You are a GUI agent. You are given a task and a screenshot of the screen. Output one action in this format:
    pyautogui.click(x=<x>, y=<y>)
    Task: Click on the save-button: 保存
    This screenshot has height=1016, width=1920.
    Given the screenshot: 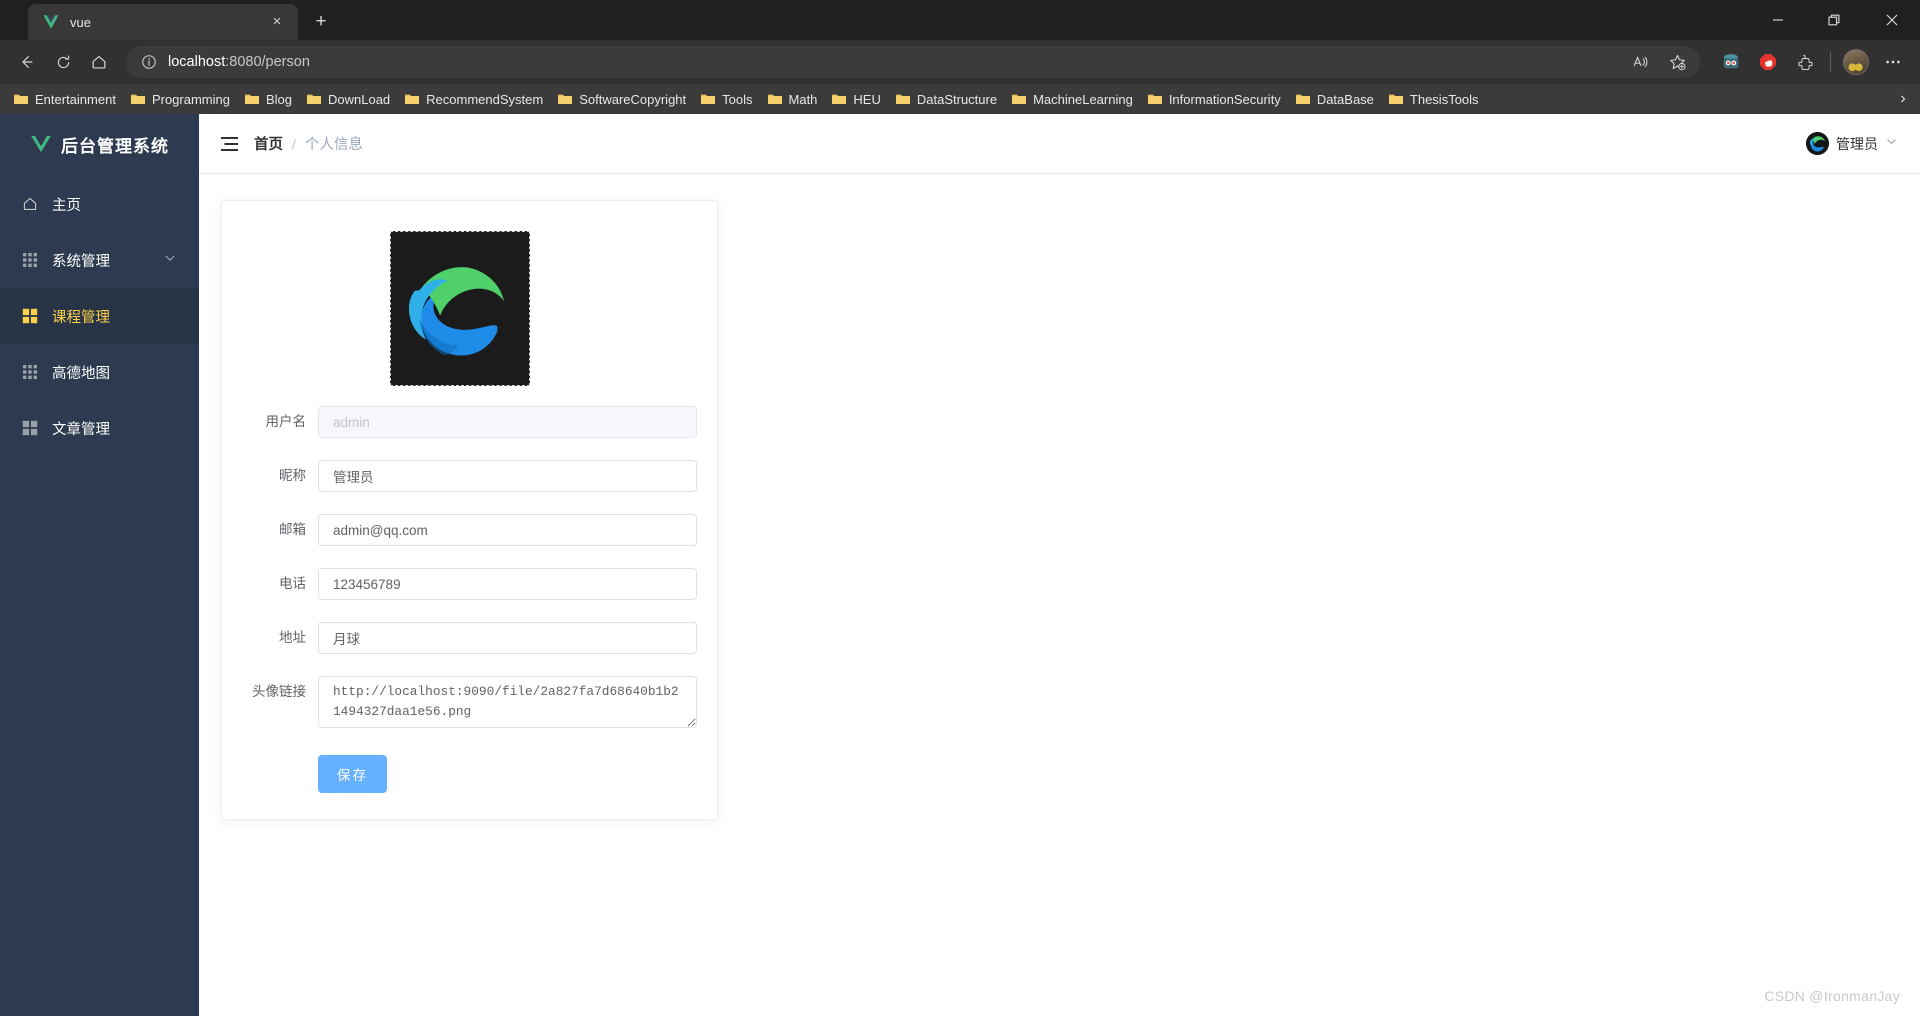 What is the action you would take?
    pyautogui.click(x=352, y=774)
    